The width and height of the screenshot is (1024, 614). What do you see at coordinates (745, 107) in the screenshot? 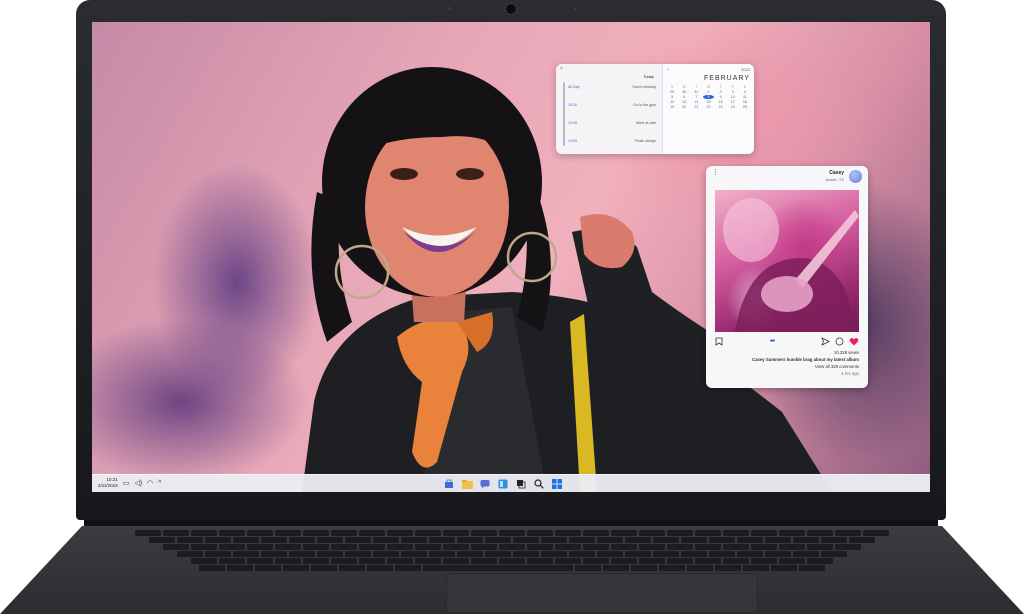
I see `calendar-day: 25` at bounding box center [745, 107].